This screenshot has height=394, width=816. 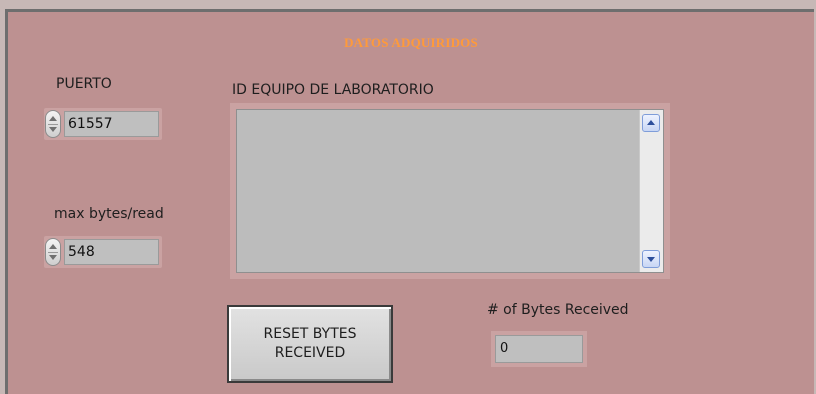 I want to click on max-bytes-control: 548, so click(x=103, y=252).